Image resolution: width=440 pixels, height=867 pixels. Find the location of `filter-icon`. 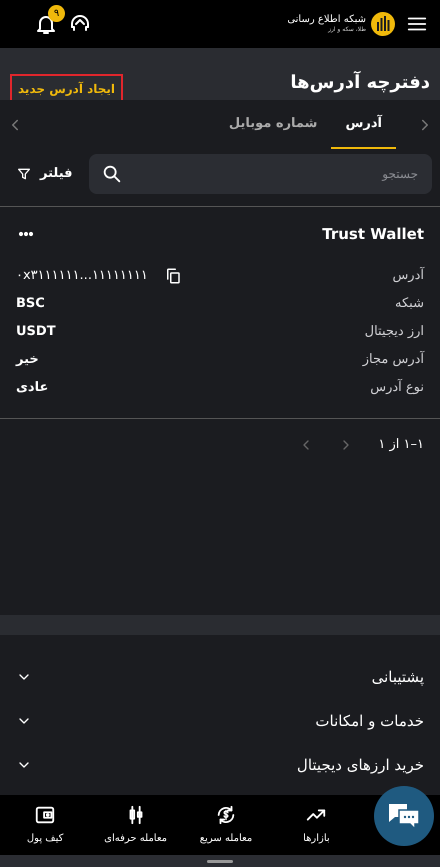

filter-icon is located at coordinates (24, 174).